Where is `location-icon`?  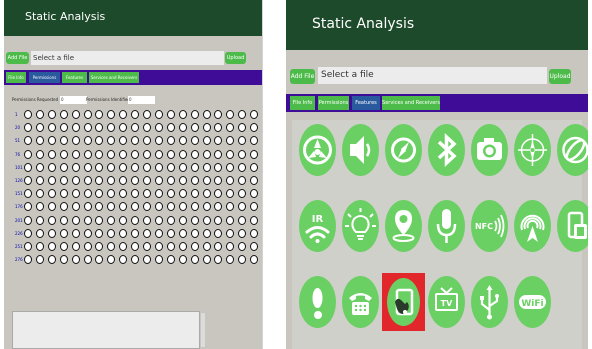
location-icon is located at coordinates (403, 226).